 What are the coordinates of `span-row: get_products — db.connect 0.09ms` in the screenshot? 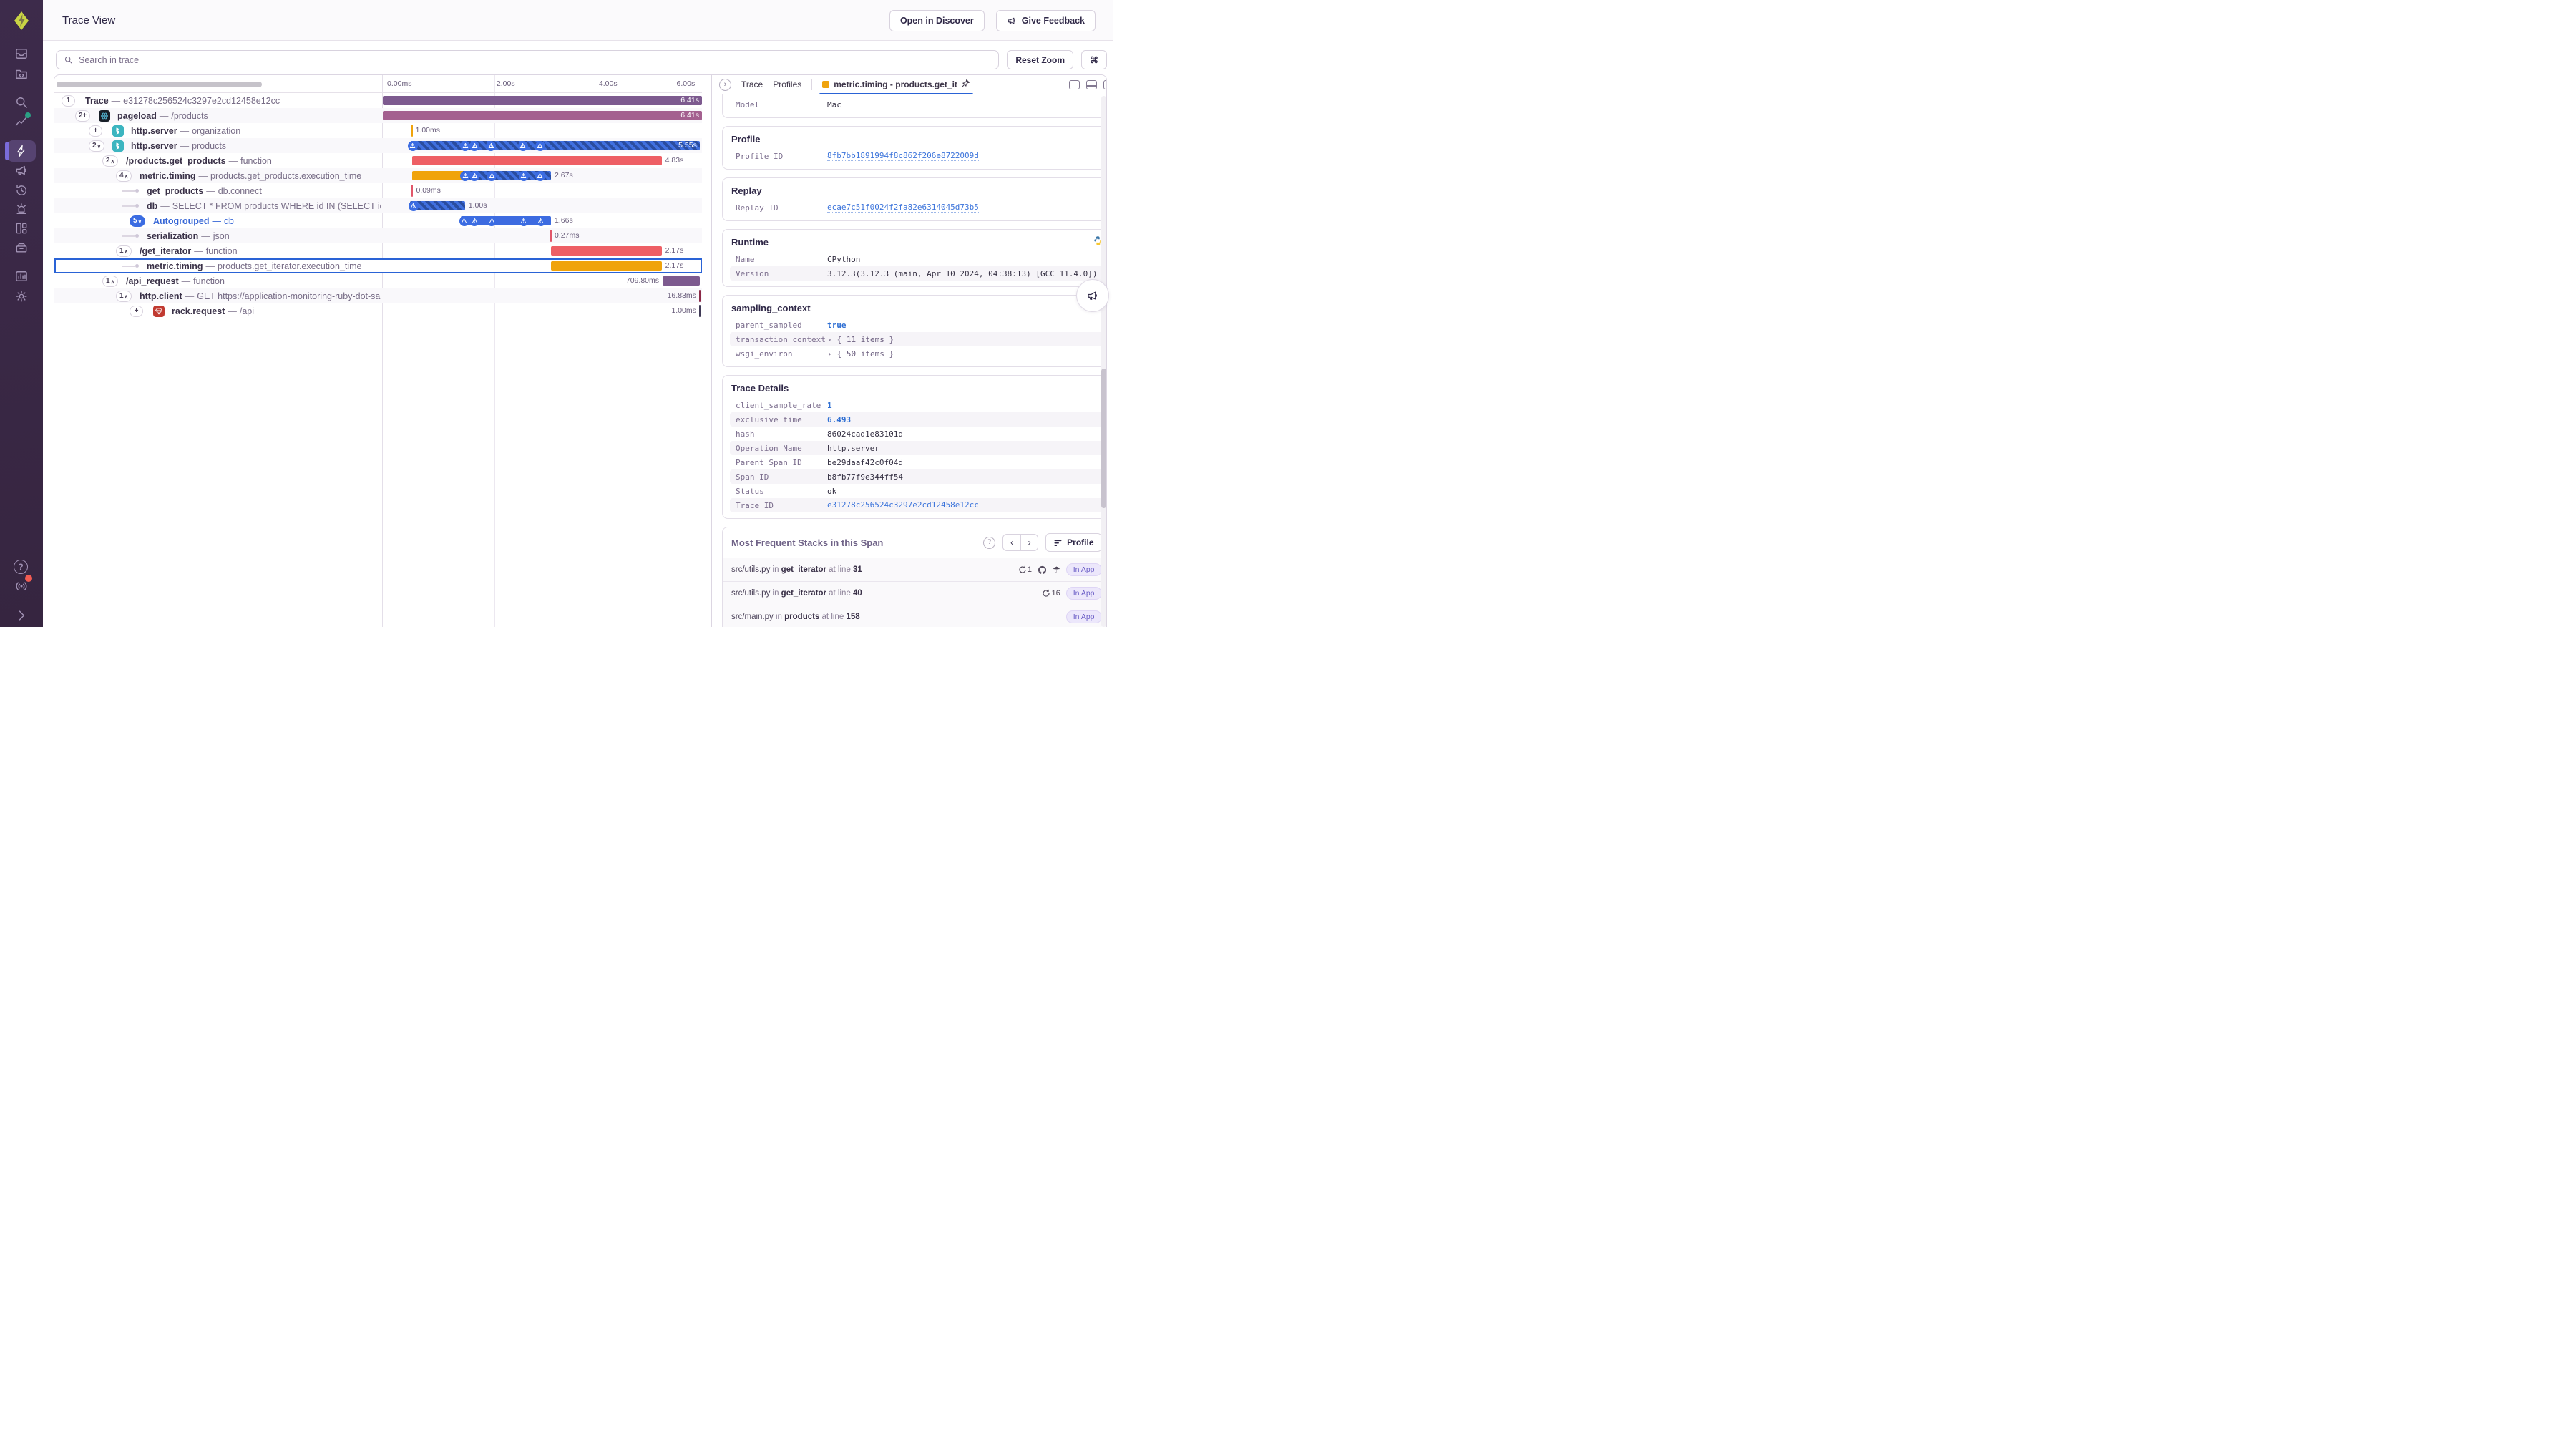 It's located at (378, 190).